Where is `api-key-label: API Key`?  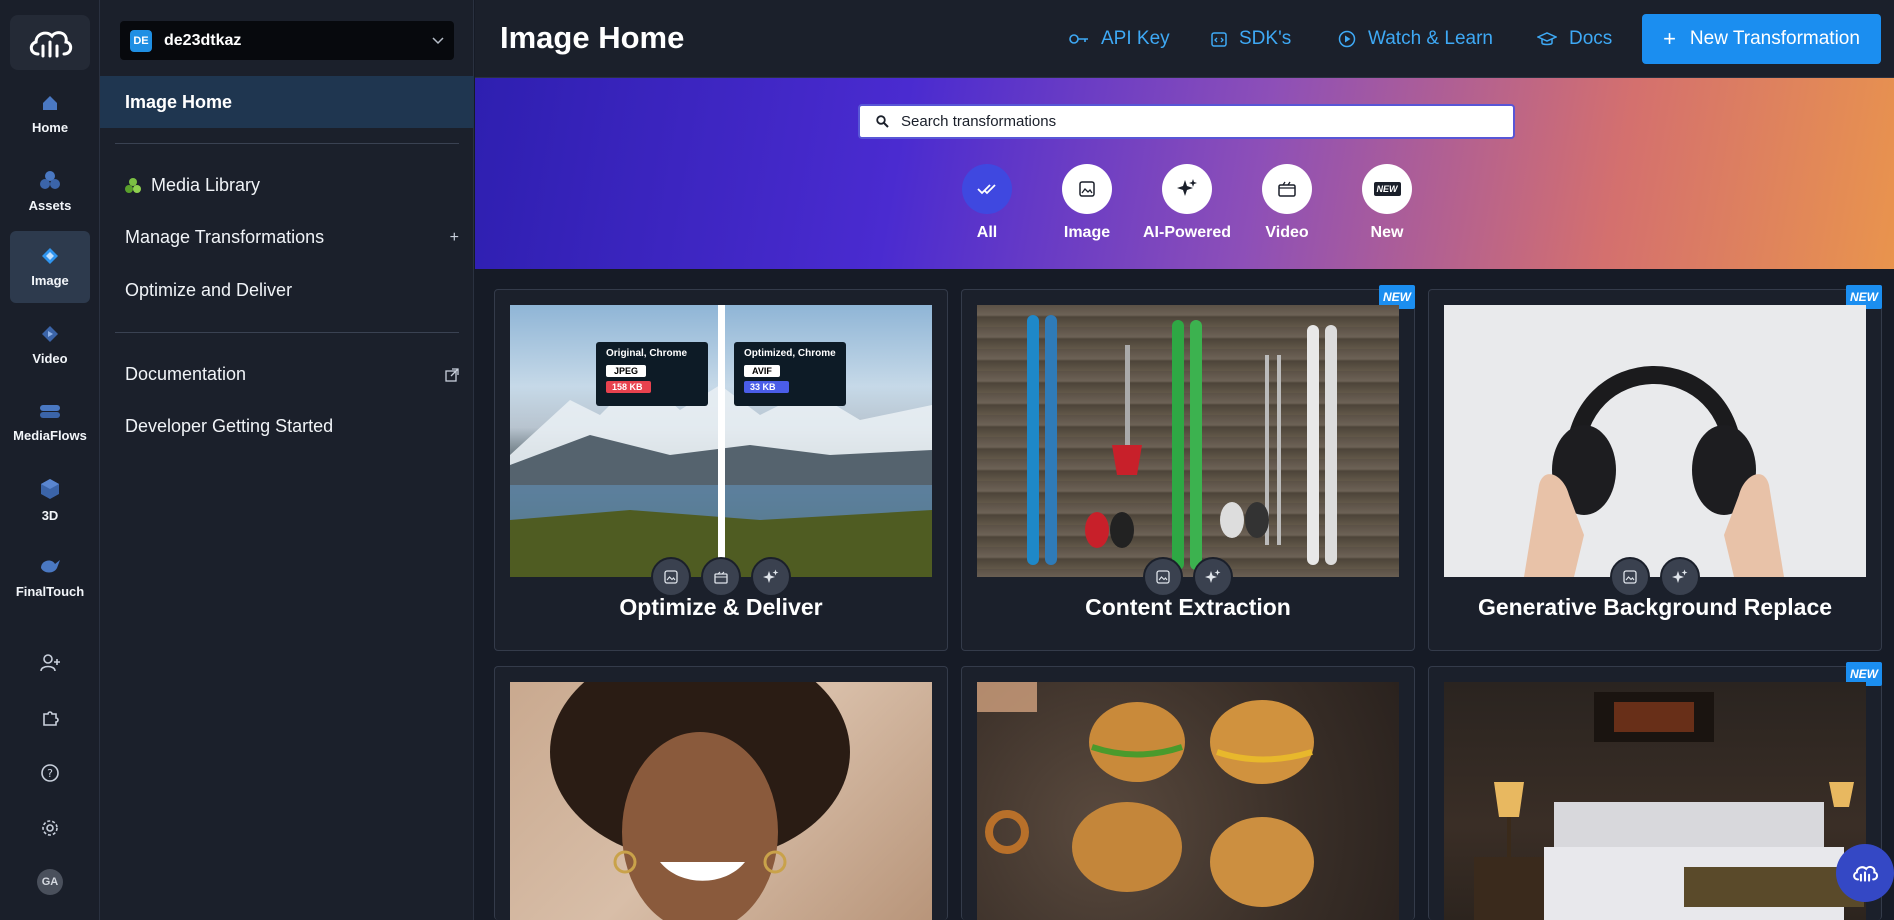
api-key-label: API Key is located at coordinates (1135, 38).